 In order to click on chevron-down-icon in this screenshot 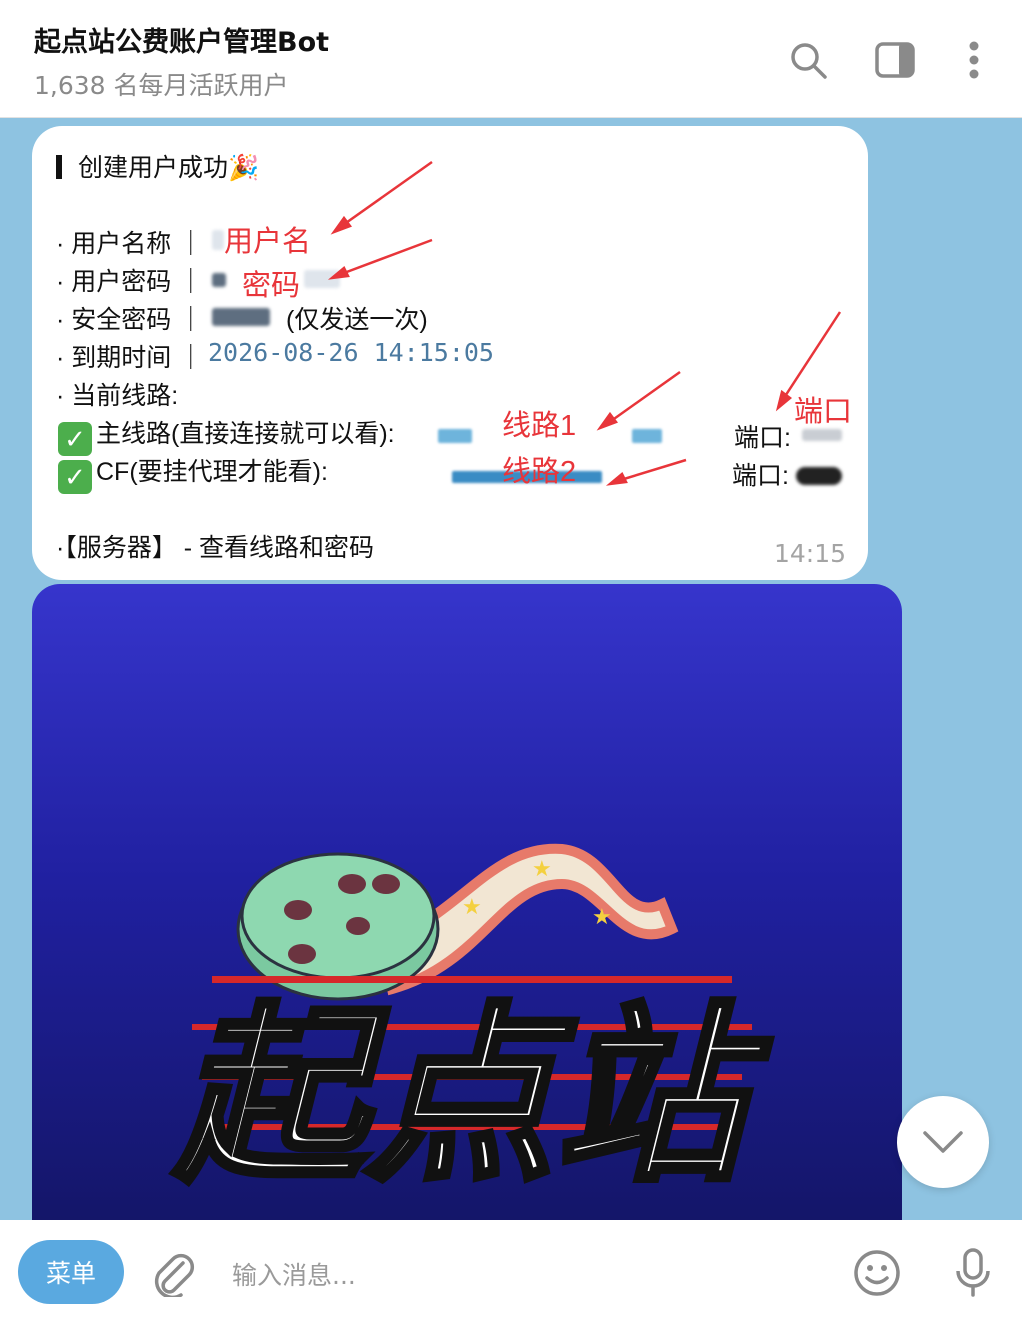, I will do `click(943, 1142)`.